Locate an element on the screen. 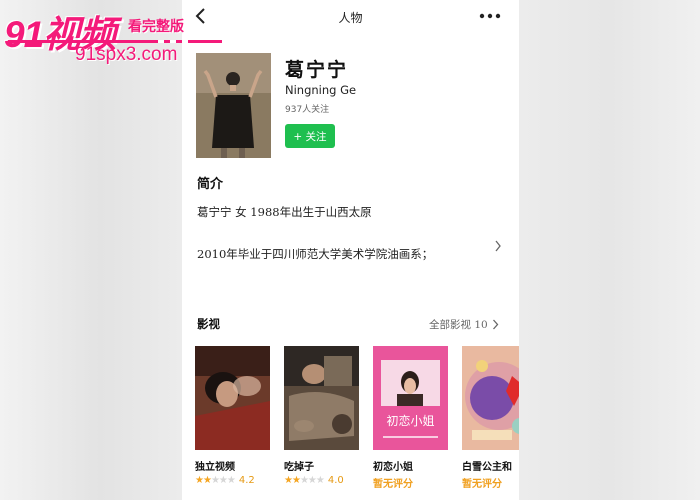  film-title: 吃掉子 is located at coordinates (299, 467).